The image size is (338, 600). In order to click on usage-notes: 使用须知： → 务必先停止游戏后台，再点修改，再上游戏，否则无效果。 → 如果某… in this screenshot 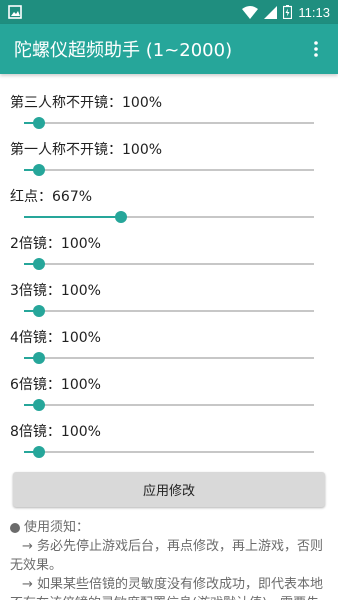, I will do `click(171, 559)`.